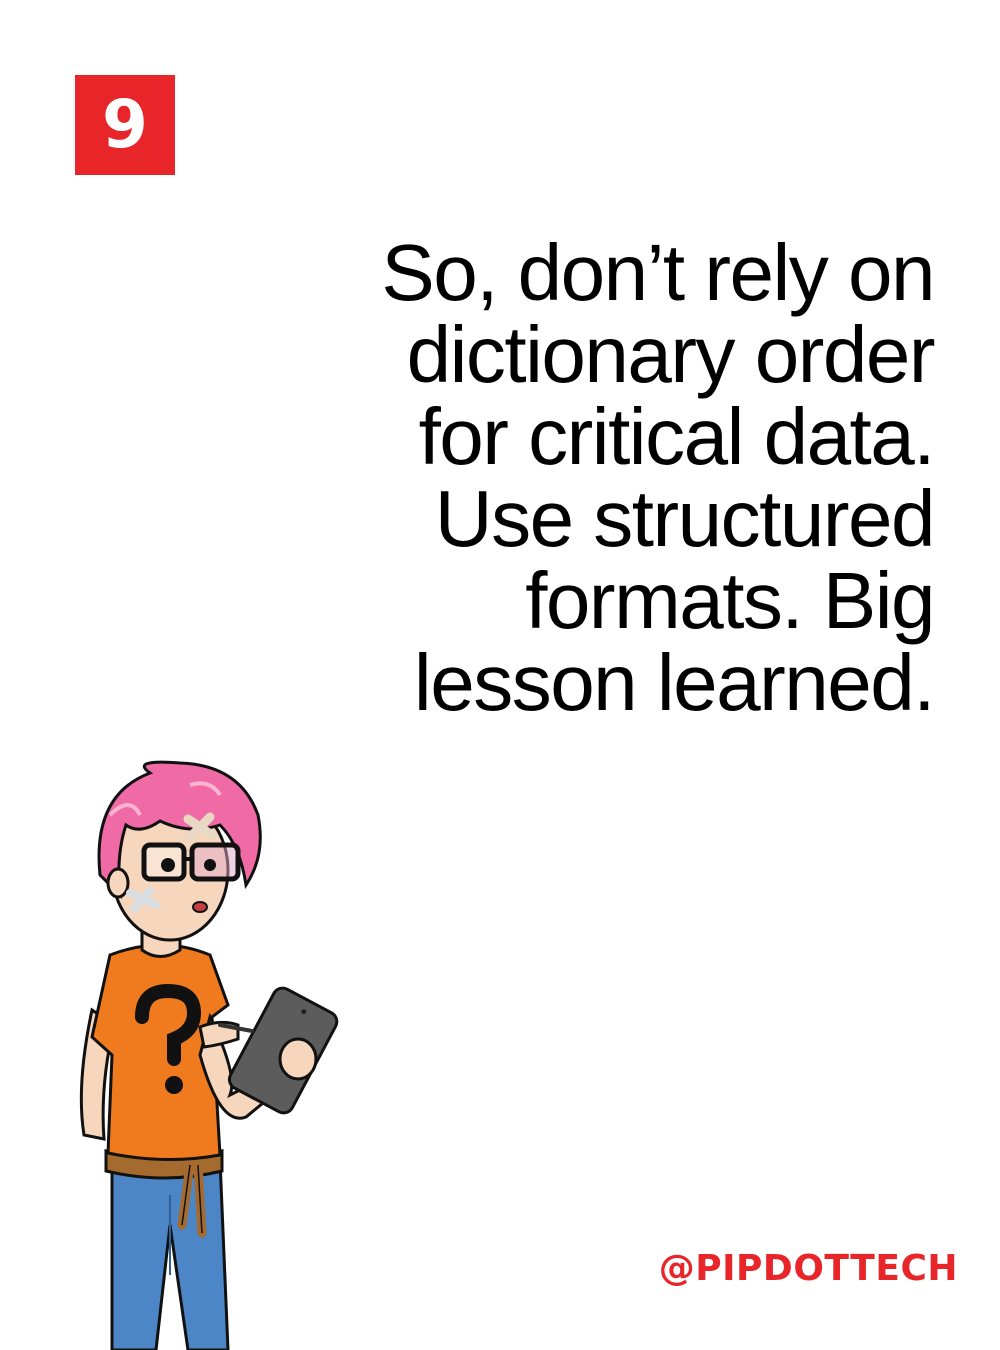 This screenshot has height=1350, width=1000. What do you see at coordinates (209, 1055) in the screenshot?
I see `character-illustration` at bounding box center [209, 1055].